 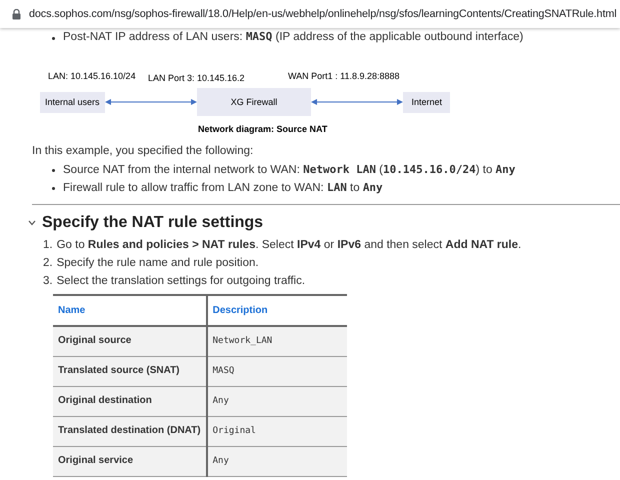 I want to click on table-cell: Original destination, so click(x=130, y=401).